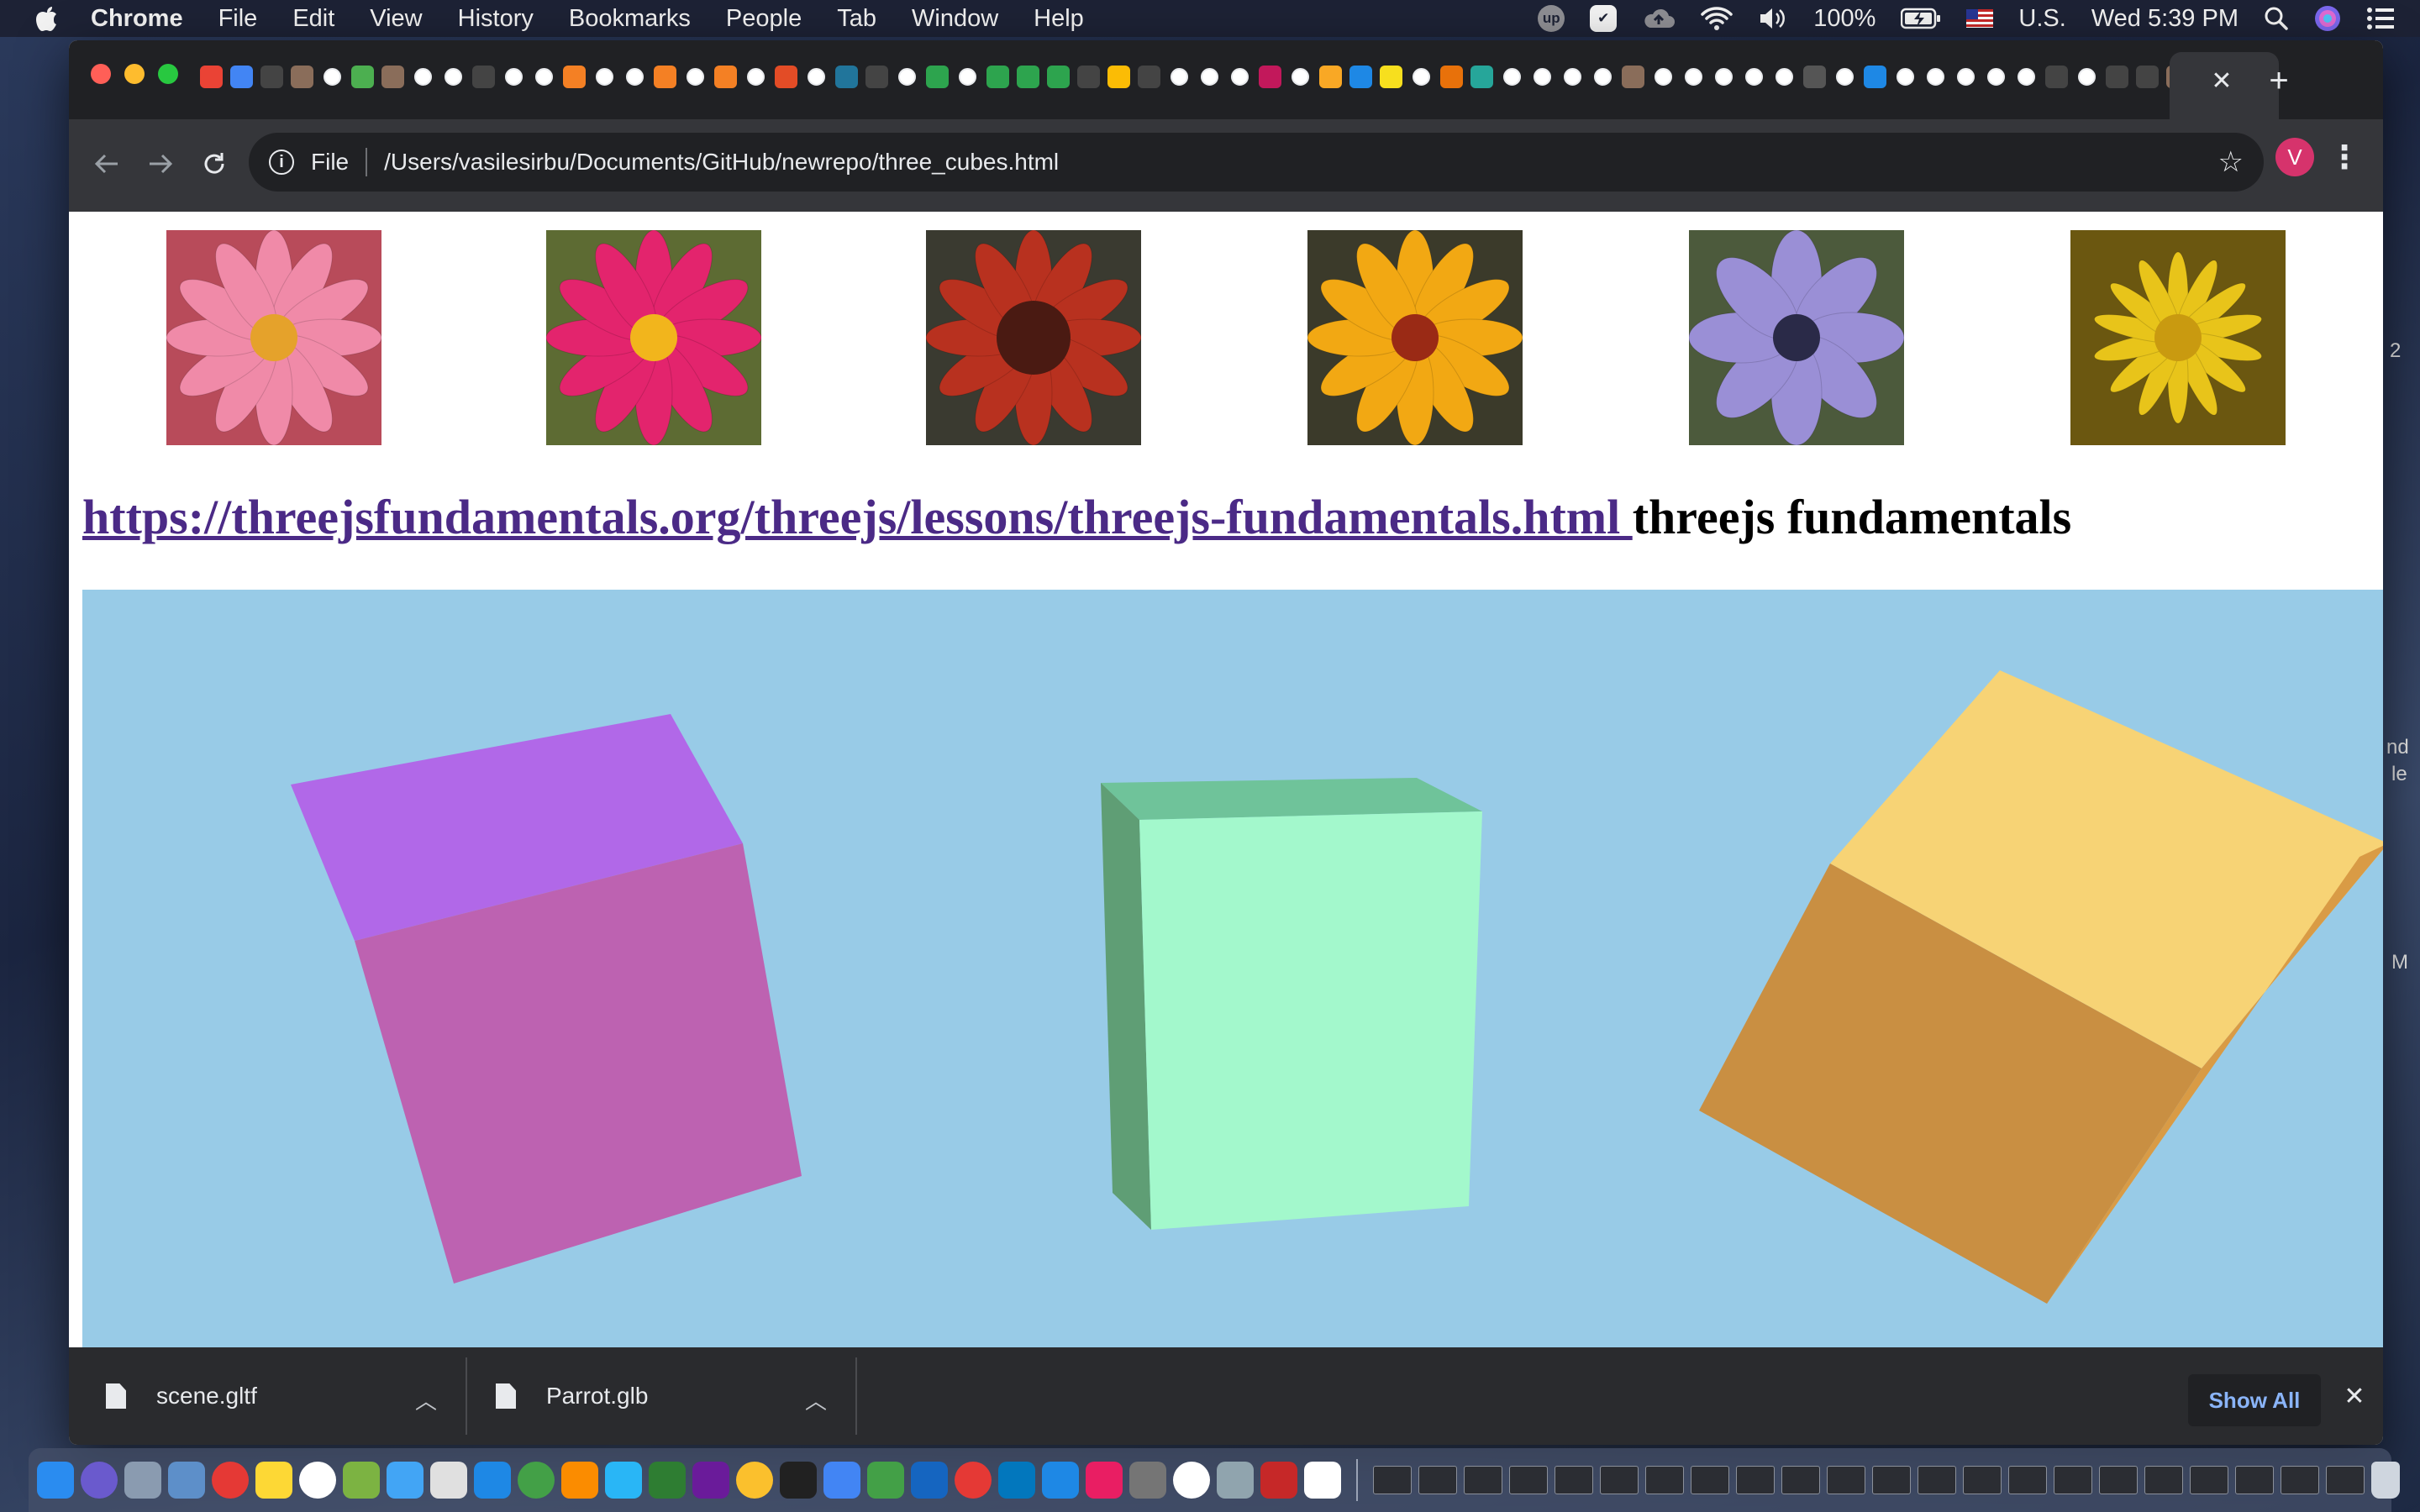 The width and height of the screenshot is (2420, 1512). Describe the element at coordinates (313, 19) in the screenshot. I see `menu-edit: Edit` at that location.